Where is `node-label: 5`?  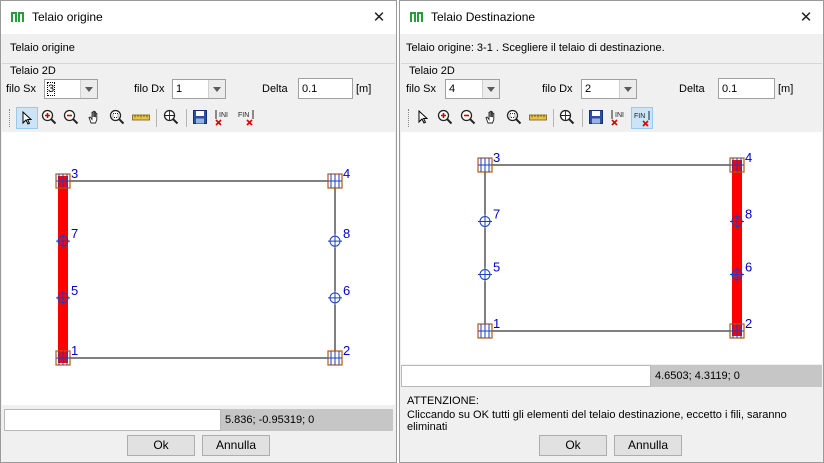
node-label: 5 is located at coordinates (74, 290).